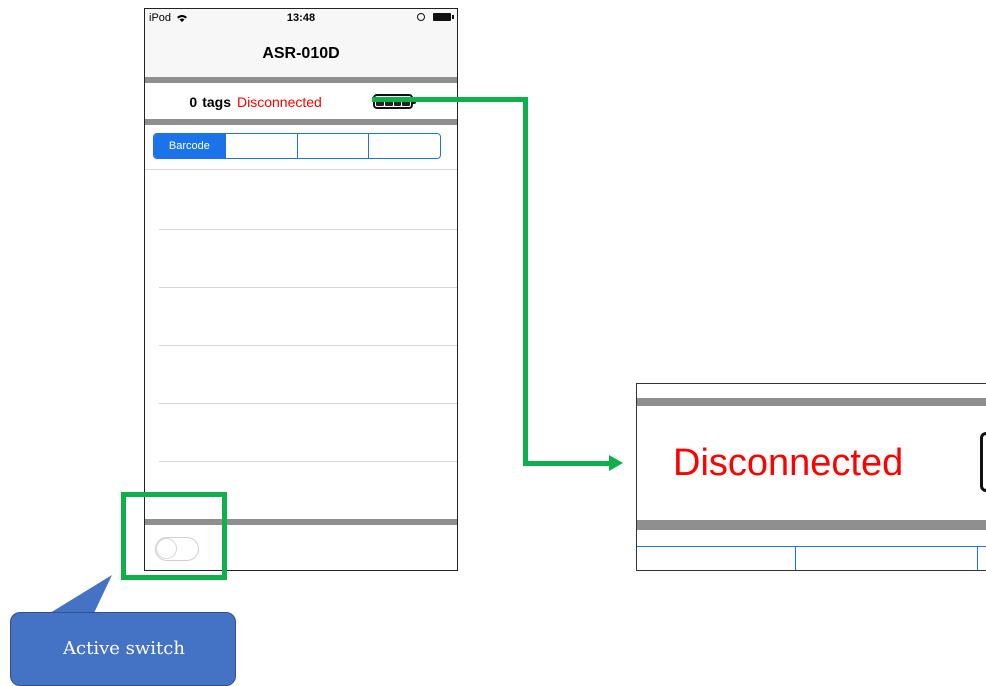 This screenshot has height=686, width=986. What do you see at coordinates (279, 102) in the screenshot?
I see `connection-status: Disconnected` at bounding box center [279, 102].